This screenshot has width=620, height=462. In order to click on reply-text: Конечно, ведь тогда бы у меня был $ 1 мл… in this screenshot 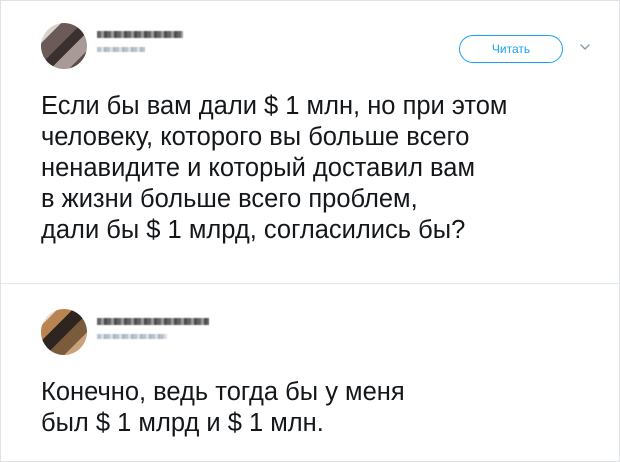, I will do `click(223, 407)`.